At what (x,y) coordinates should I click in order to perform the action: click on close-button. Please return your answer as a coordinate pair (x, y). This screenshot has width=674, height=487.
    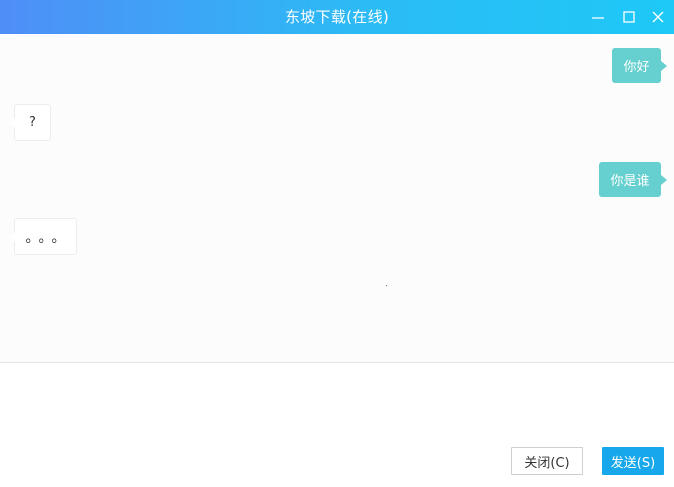
    Looking at the image, I should click on (658, 17).